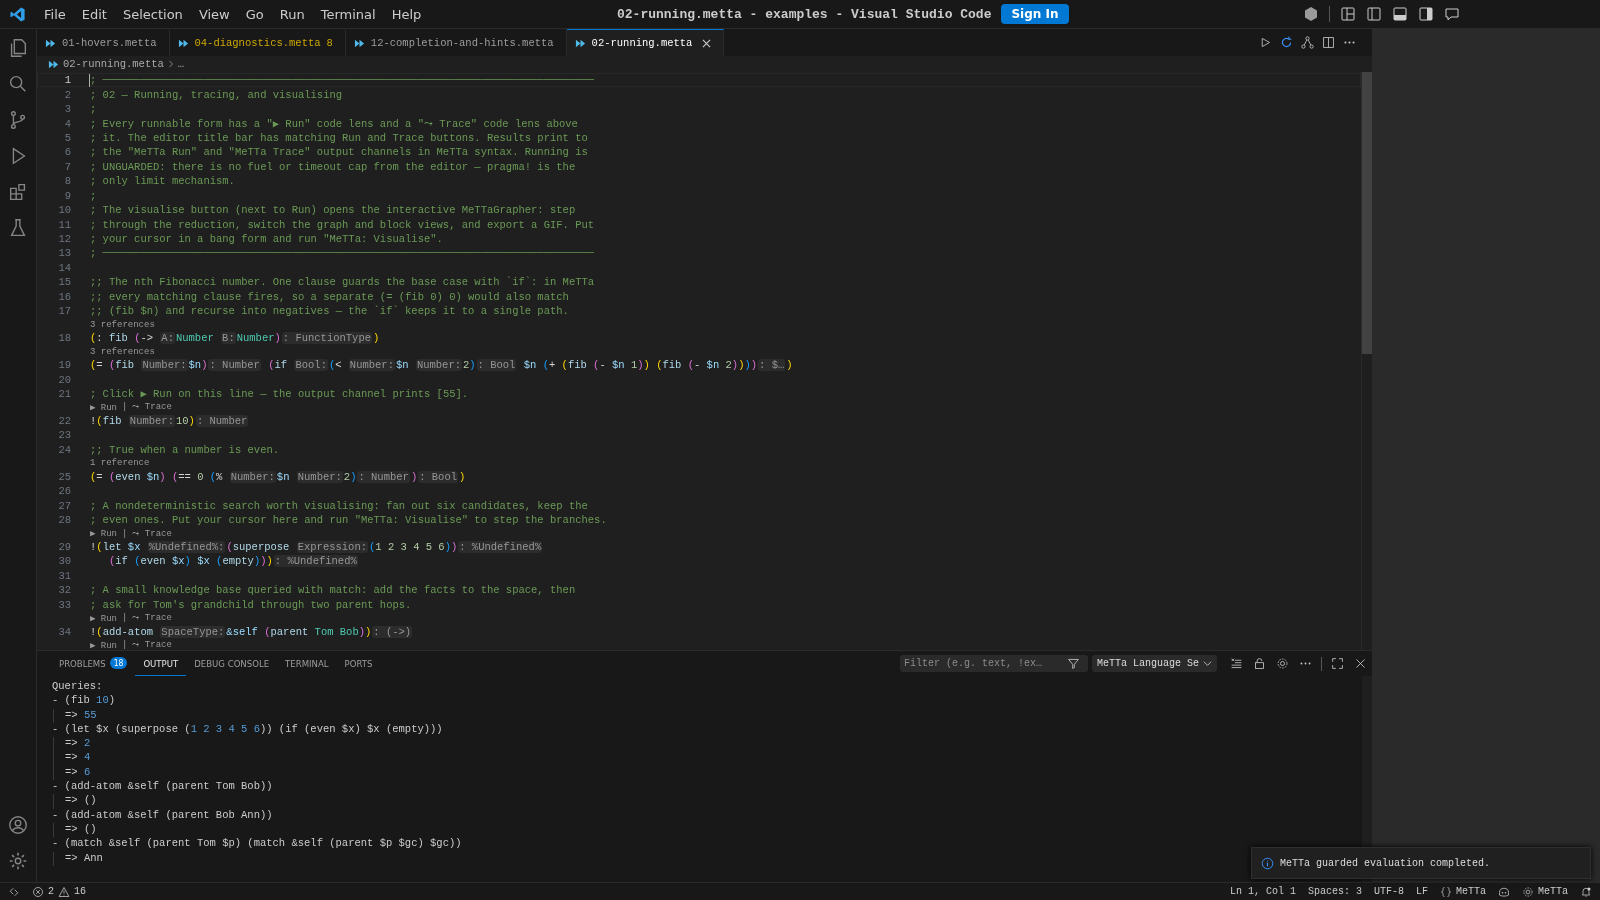  Describe the element at coordinates (161, 663) in the screenshot. I see `panel-tab: OUTPUT` at that location.